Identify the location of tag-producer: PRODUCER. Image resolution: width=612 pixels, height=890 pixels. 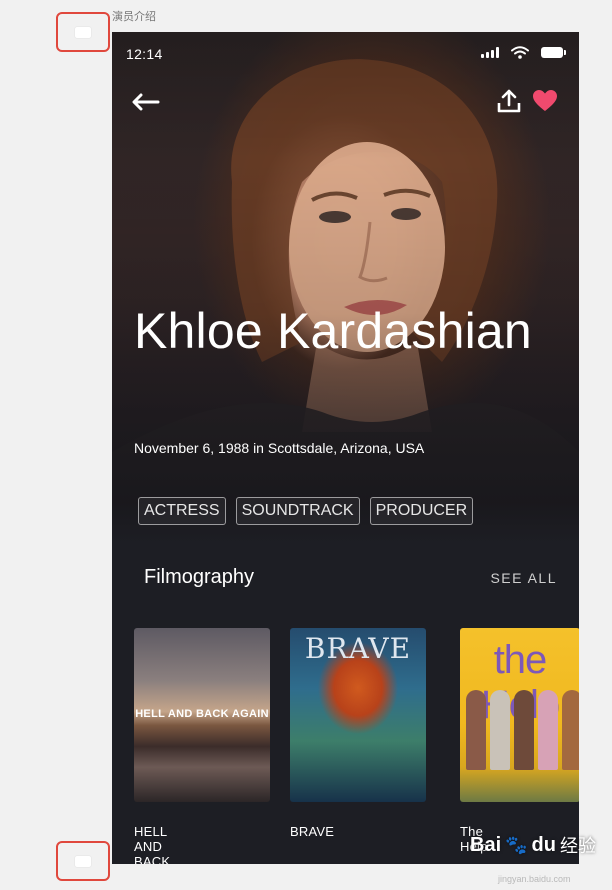
(421, 511).